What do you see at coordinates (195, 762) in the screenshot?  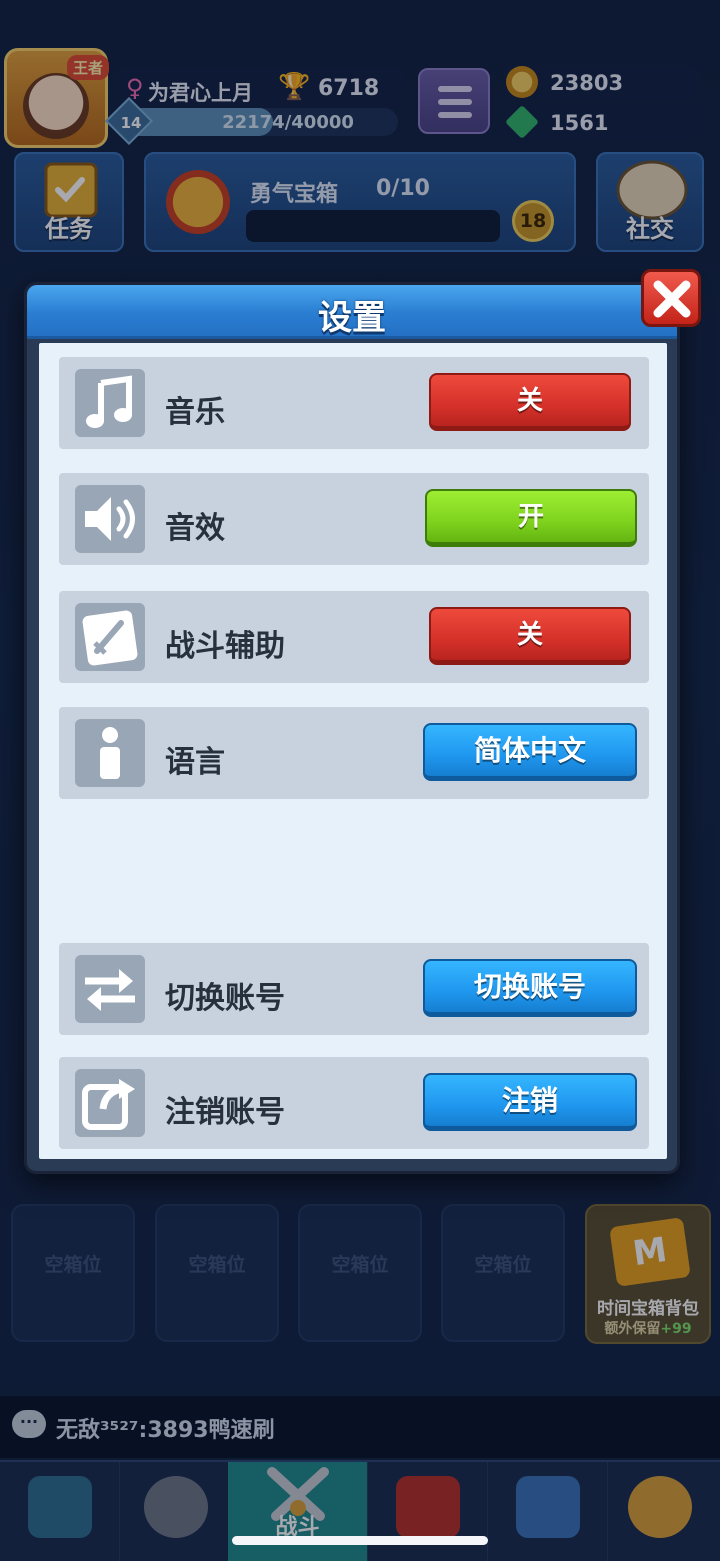 I see `setting-label: 语言` at bounding box center [195, 762].